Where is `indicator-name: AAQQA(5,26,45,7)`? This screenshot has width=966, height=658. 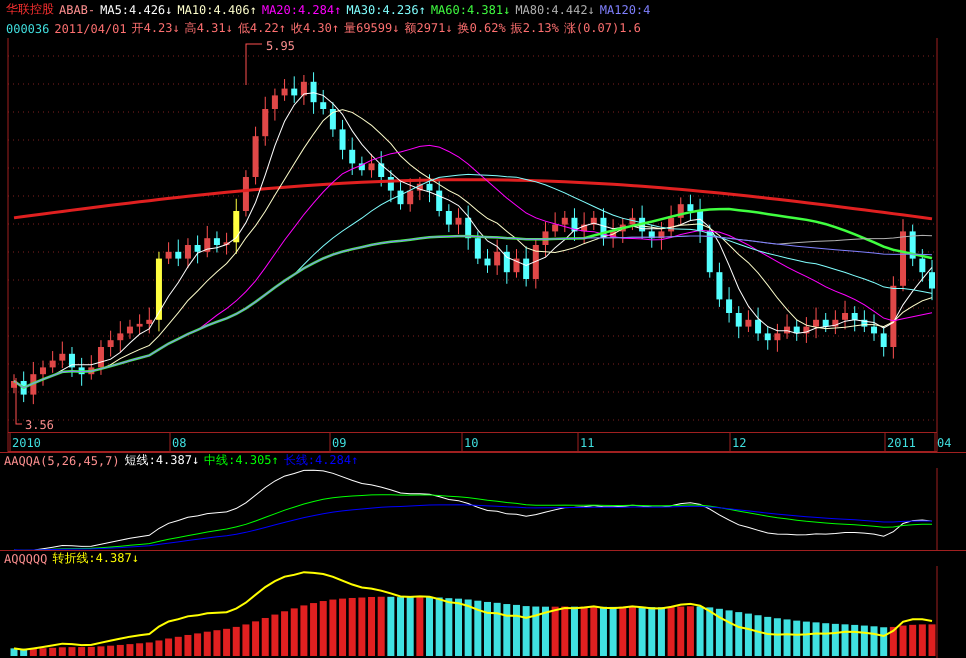
indicator-name: AAQQA(5,26,45,7) is located at coordinates (62, 461).